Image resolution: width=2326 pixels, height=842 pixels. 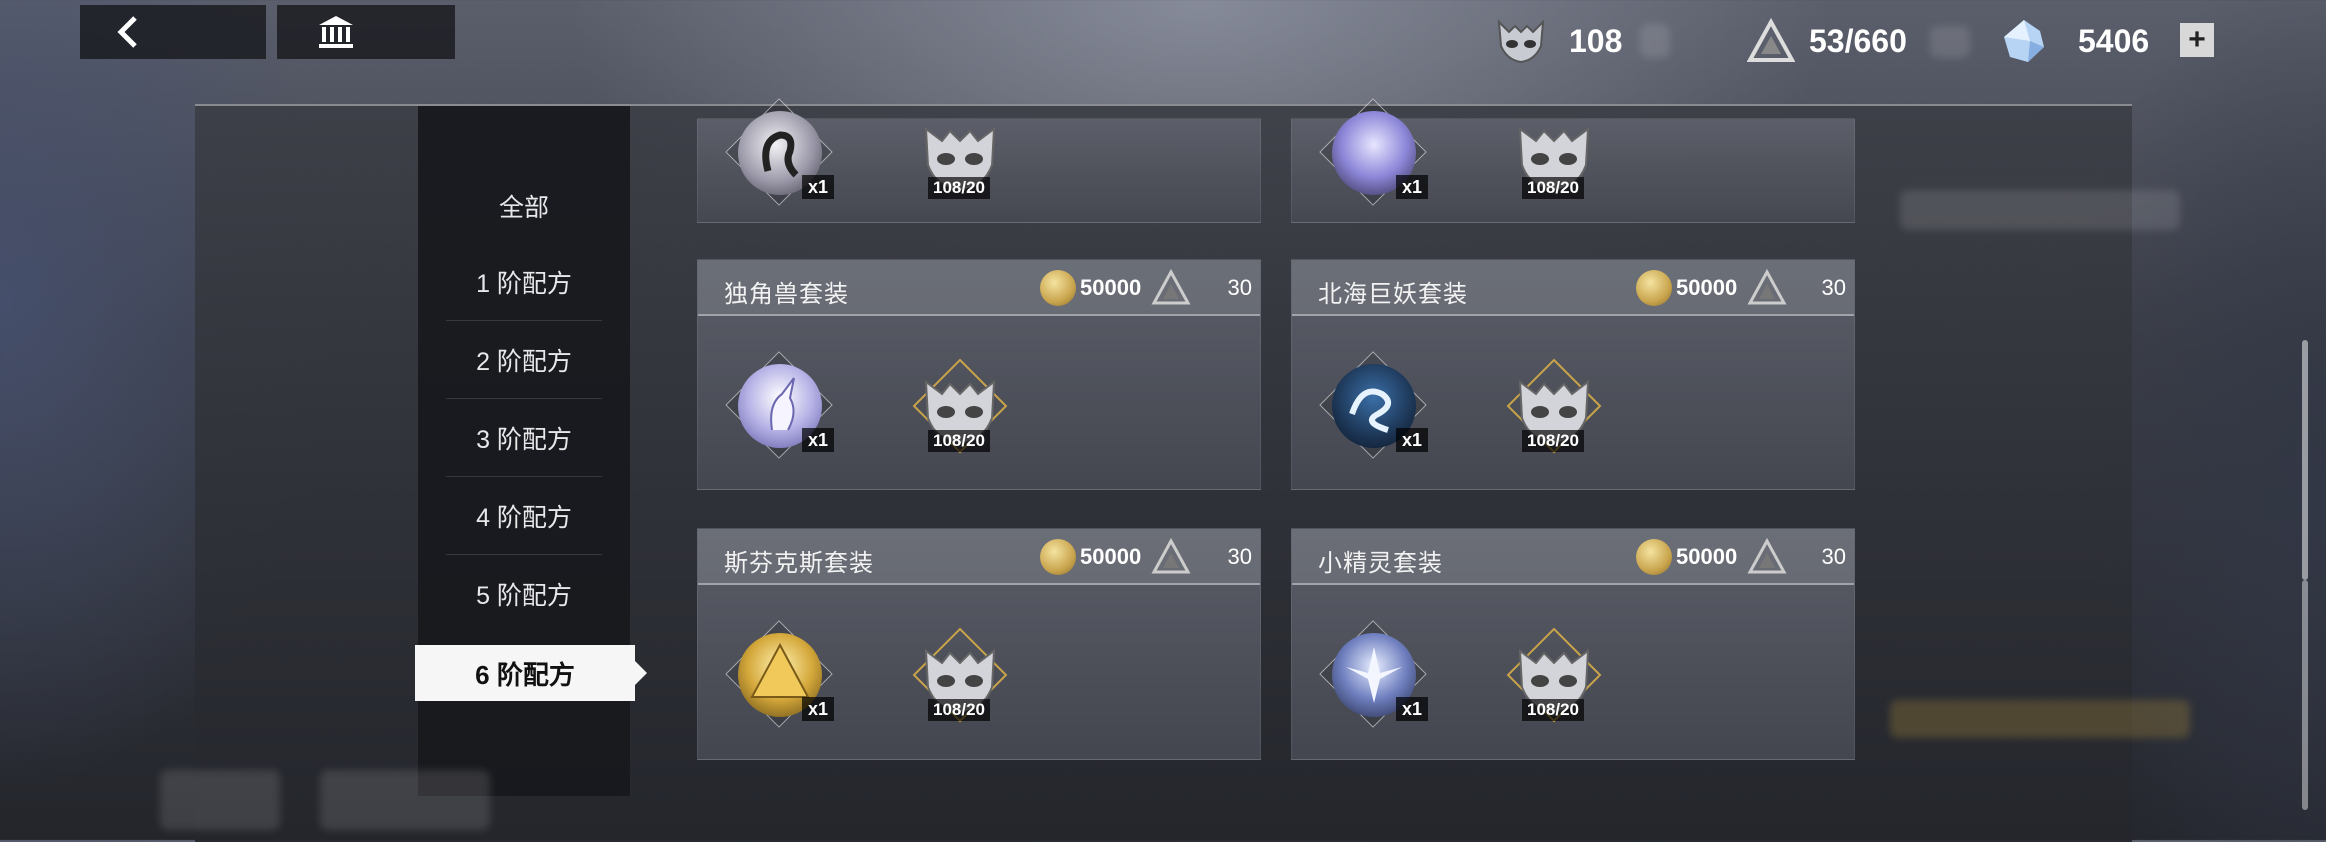 I want to click on sidebar-item-tier-2: 2 阶配方, so click(x=524, y=360).